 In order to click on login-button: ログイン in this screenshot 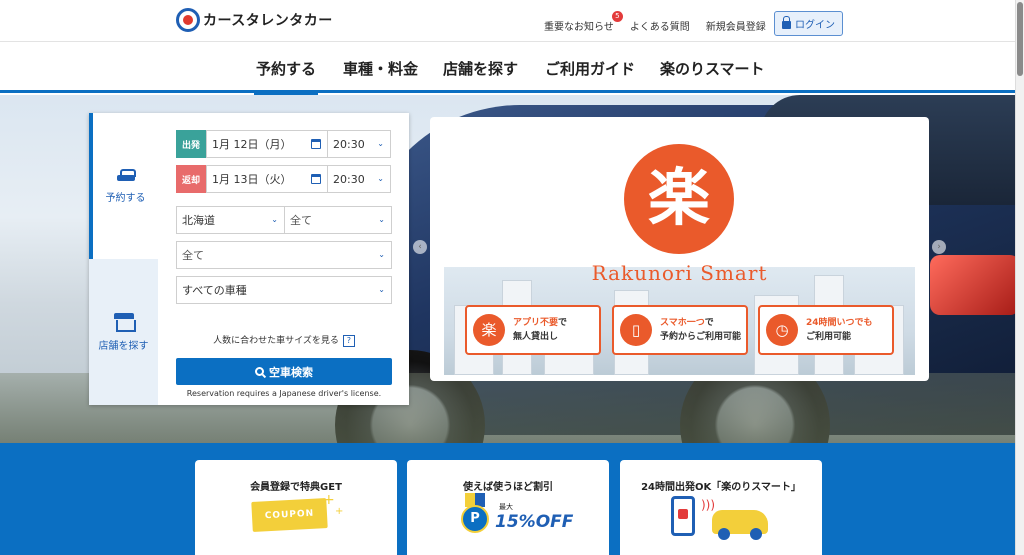, I will do `click(808, 23)`.